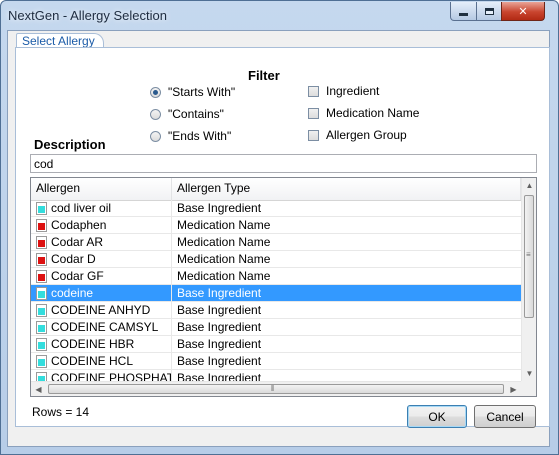  I want to click on cell-allergen: Codar GF, so click(101, 276).